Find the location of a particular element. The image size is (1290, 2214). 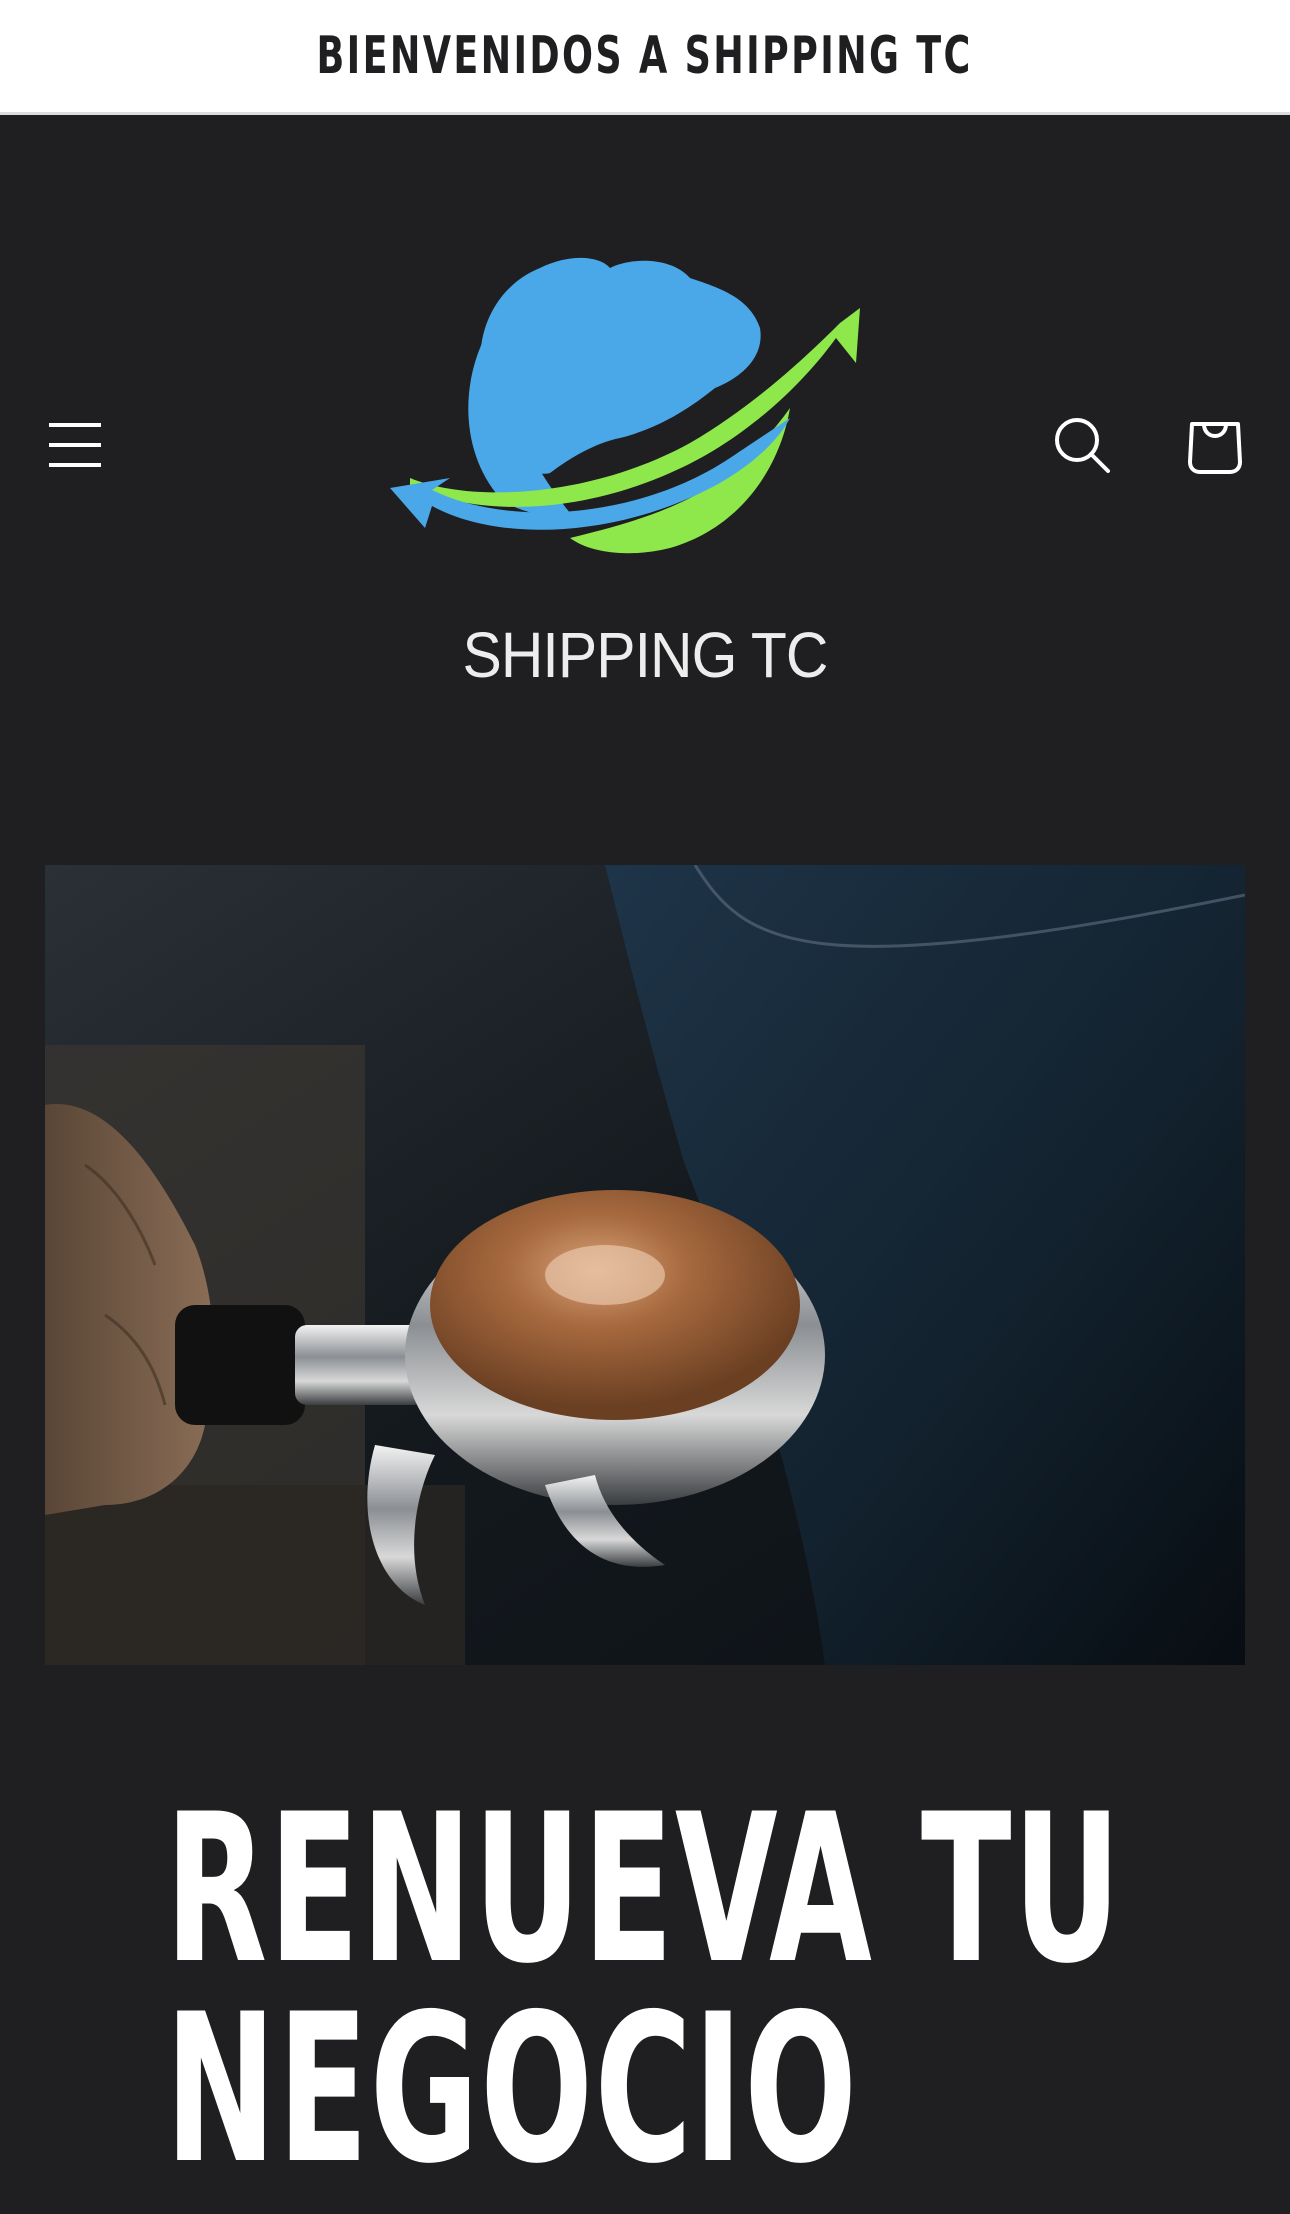

announcement-bar: BIENVENIDOS A SHIPPING TC is located at coordinates (645, 57).